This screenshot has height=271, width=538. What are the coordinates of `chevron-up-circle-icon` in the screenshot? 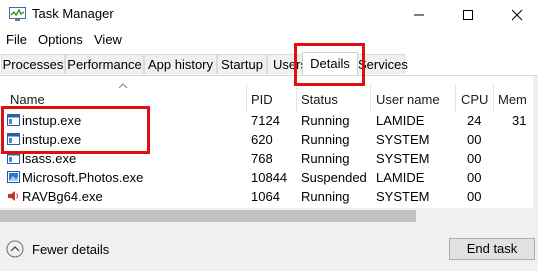 It's located at (15, 249).